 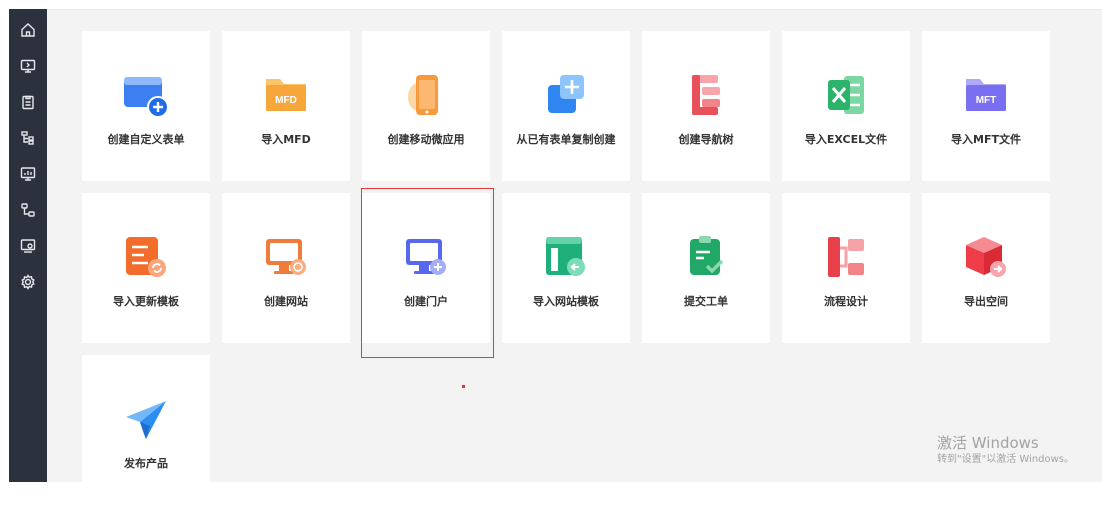 I want to click on card-label: 从已有表单复制创建, so click(x=566, y=139).